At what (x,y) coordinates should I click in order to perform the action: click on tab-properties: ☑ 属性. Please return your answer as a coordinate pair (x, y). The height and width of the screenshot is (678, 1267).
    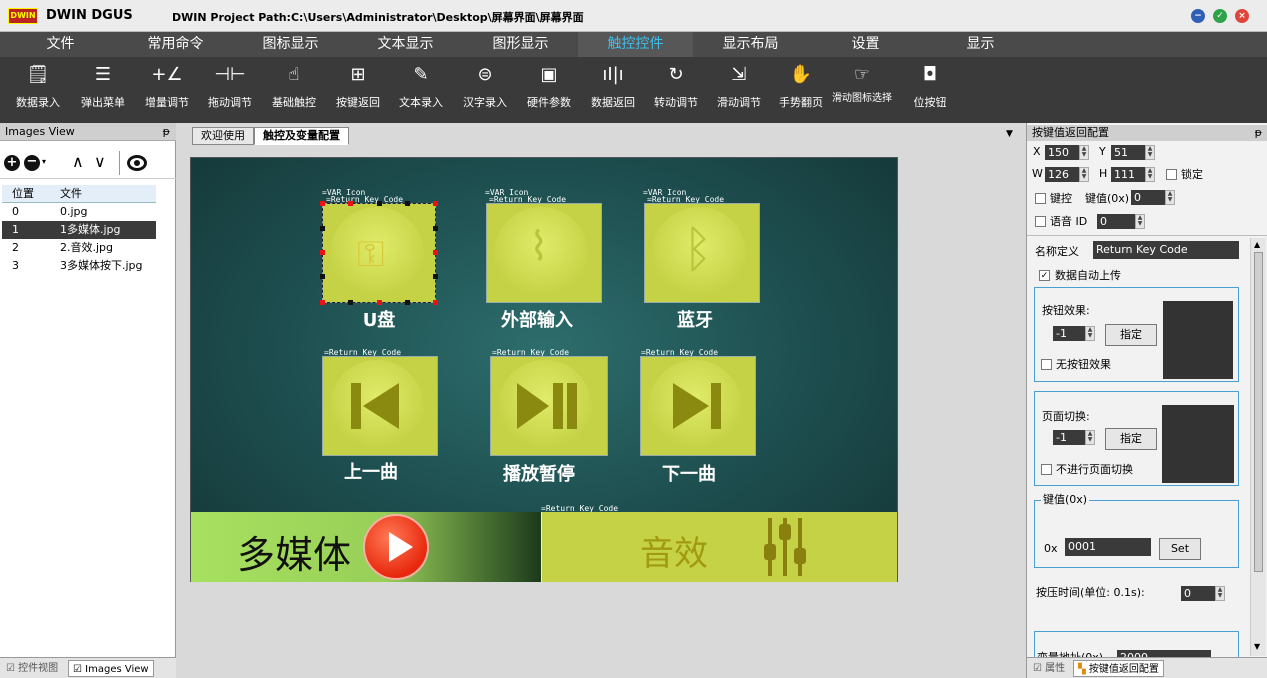
    Looking at the image, I should click on (1049, 668).